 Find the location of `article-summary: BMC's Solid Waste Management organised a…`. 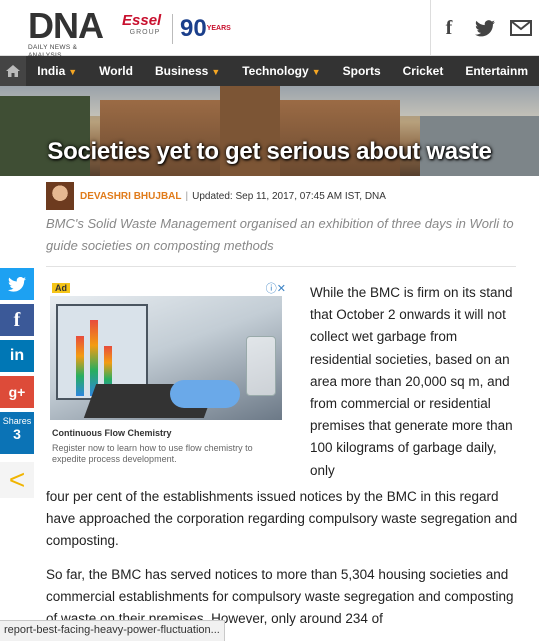

article-summary: BMC's Solid Waste Management organised a… is located at coordinates (280, 234).